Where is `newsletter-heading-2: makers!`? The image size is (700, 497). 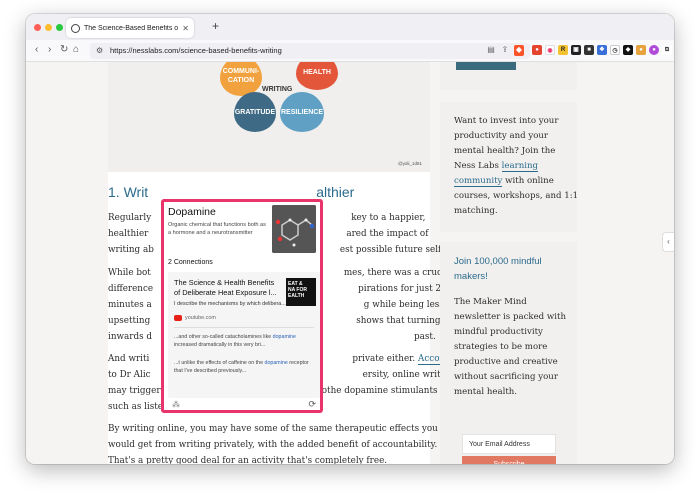 newsletter-heading-2: makers! is located at coordinates (471, 276).